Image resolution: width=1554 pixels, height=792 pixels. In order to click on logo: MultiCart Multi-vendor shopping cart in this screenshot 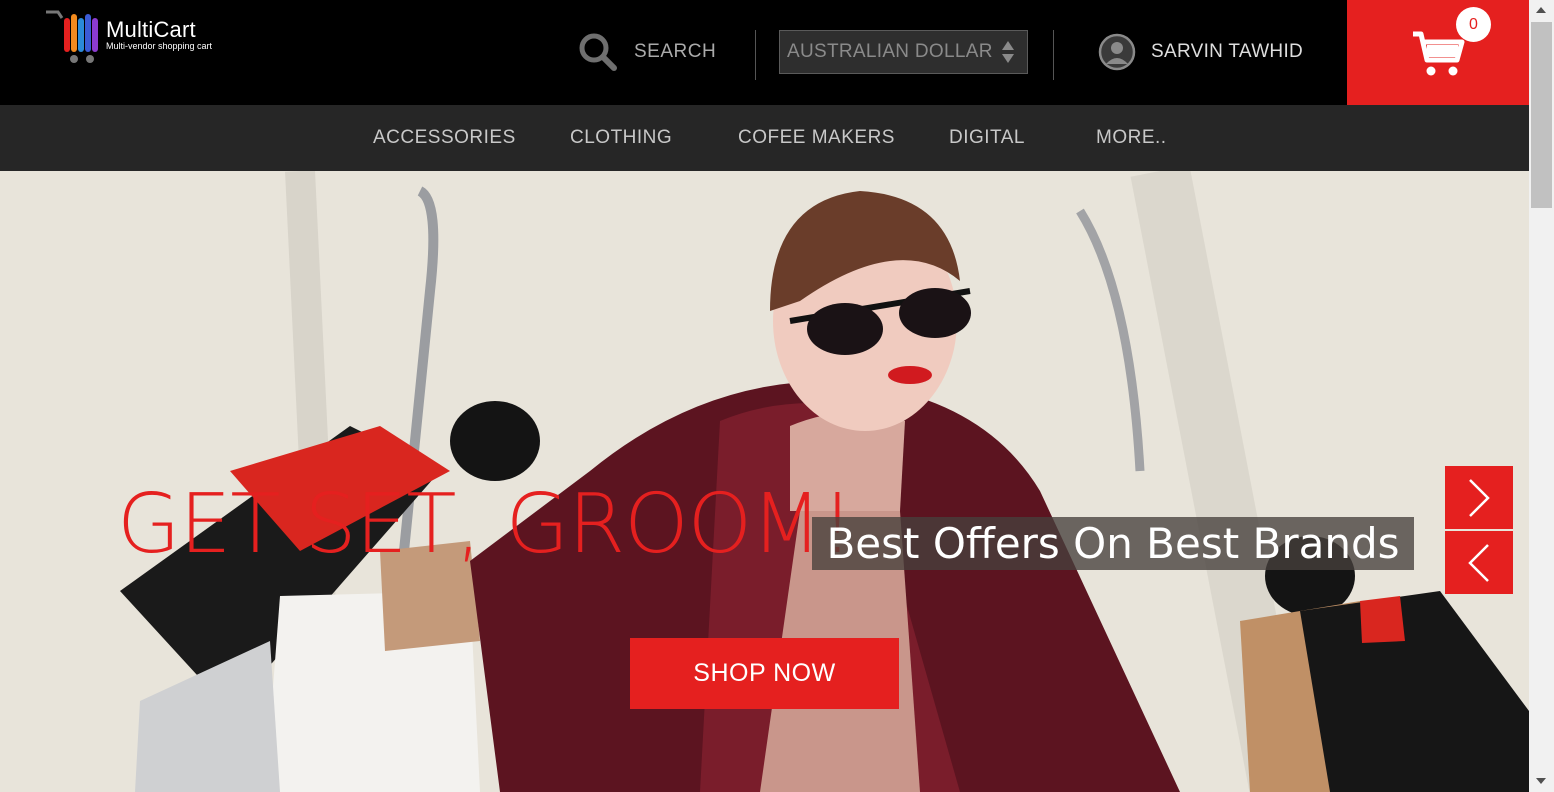, I will do `click(134, 38)`.